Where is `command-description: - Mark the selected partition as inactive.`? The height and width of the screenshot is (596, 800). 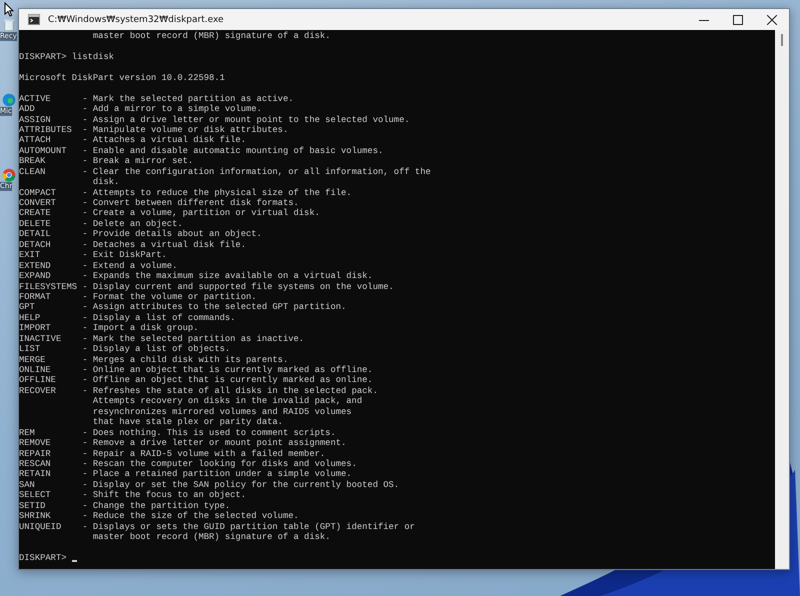
command-description: - Mark the selected partition as inactive. is located at coordinates (193, 339).